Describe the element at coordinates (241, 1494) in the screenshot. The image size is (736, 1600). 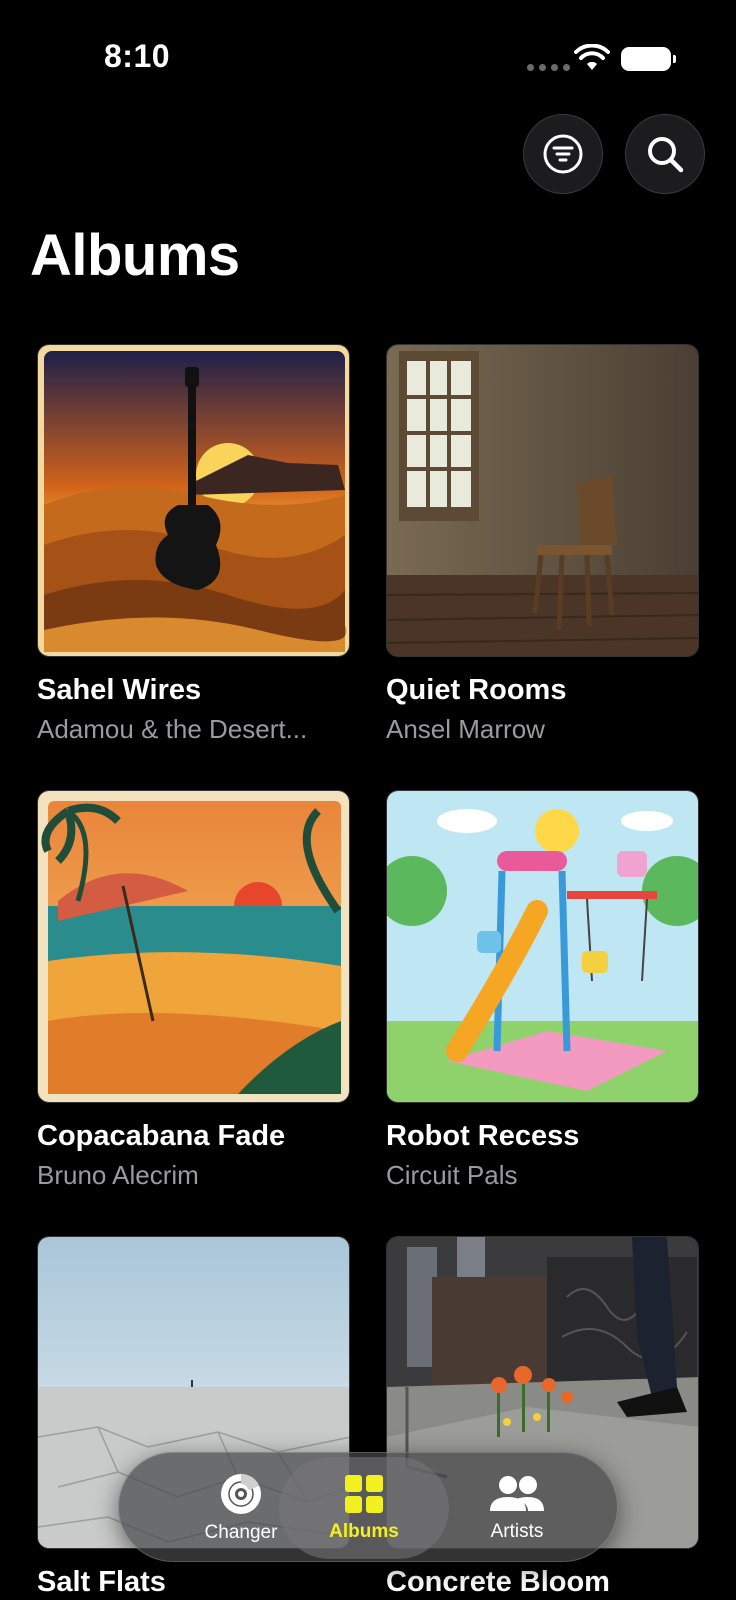
I see `disc-icon` at that location.